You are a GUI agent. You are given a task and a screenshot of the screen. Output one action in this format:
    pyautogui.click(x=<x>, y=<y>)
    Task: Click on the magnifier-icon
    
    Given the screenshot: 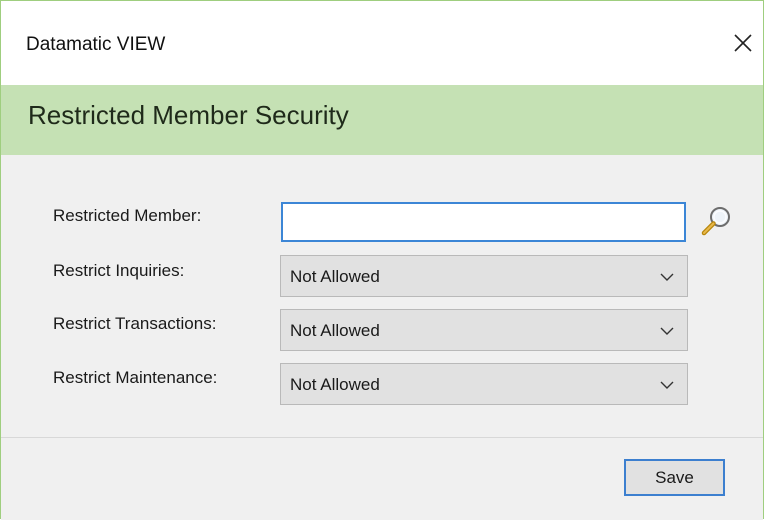 What is the action you would take?
    pyautogui.click(x=715, y=221)
    